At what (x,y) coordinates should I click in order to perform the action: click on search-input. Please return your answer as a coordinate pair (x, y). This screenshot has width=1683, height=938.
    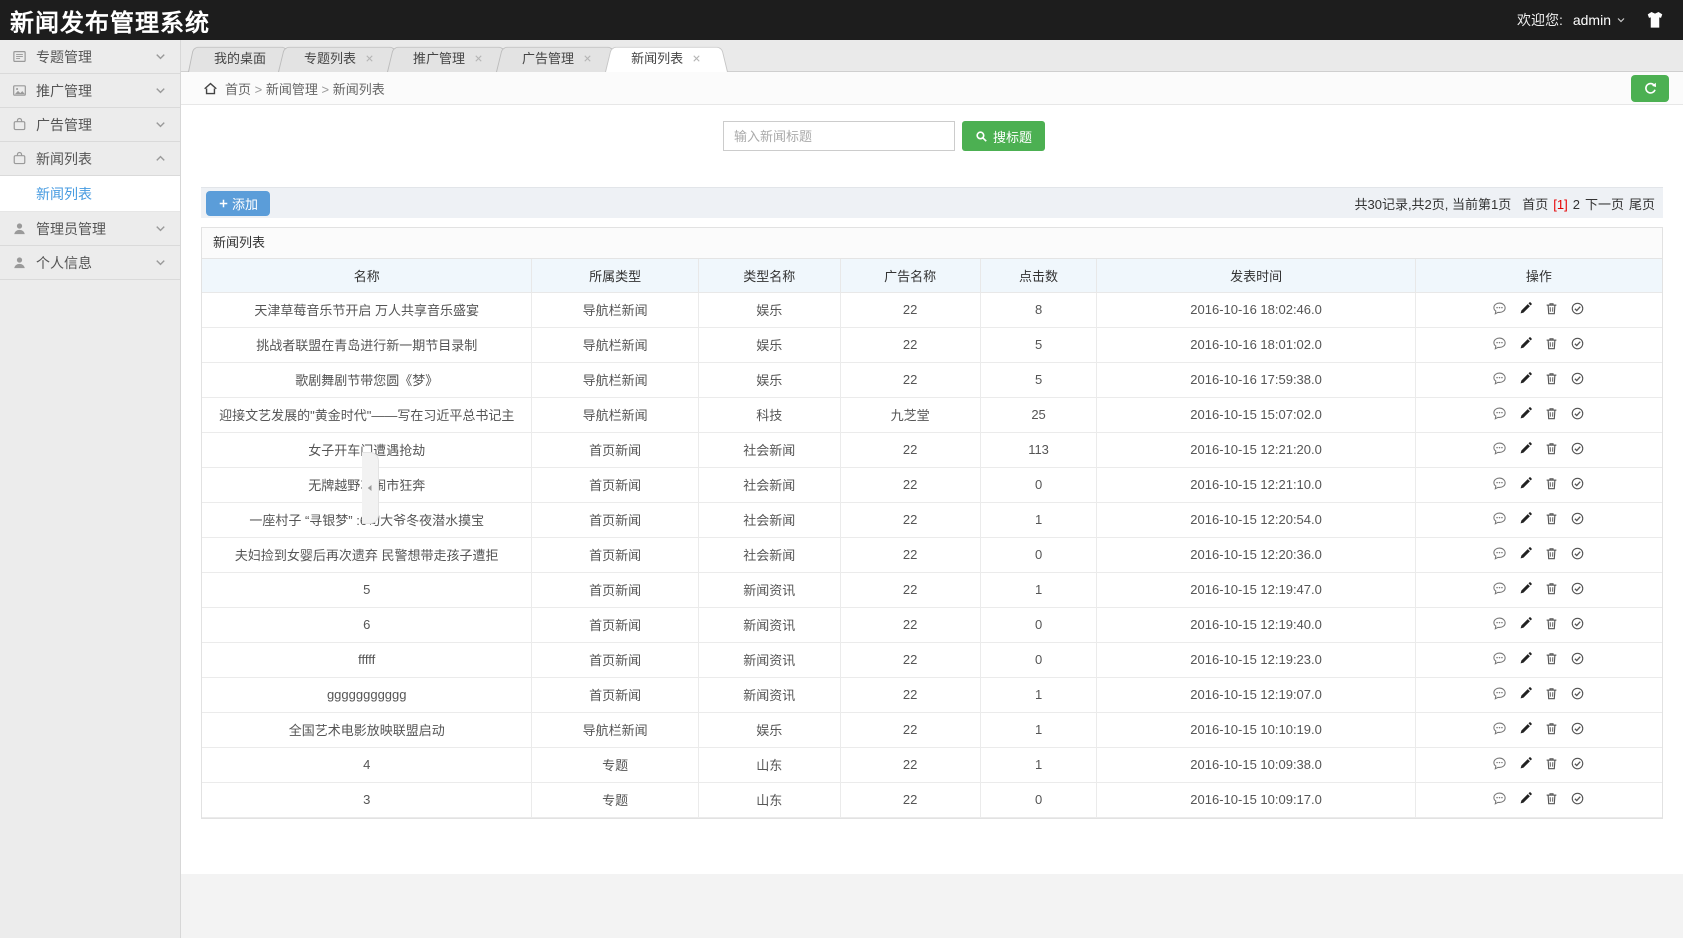
    Looking at the image, I should click on (839, 136).